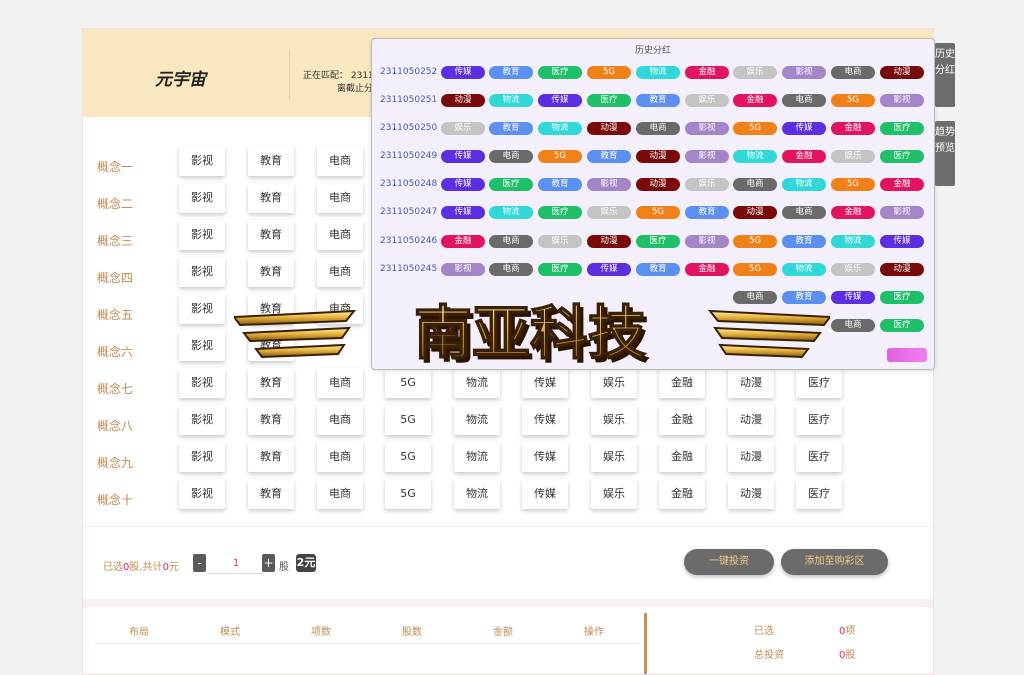 The height and width of the screenshot is (675, 1024). I want to click on th-amount: 金额, so click(503, 632).